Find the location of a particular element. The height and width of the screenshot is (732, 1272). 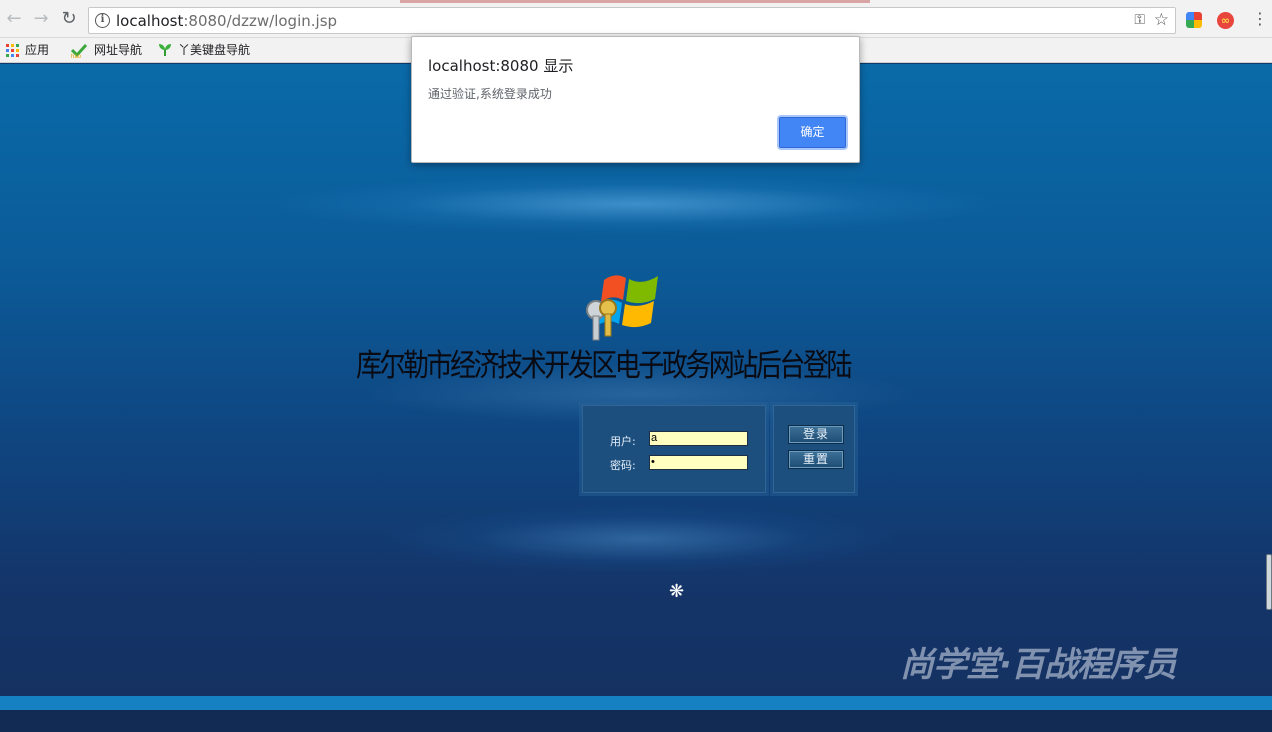

username-label: 用户: is located at coordinates (623, 441).